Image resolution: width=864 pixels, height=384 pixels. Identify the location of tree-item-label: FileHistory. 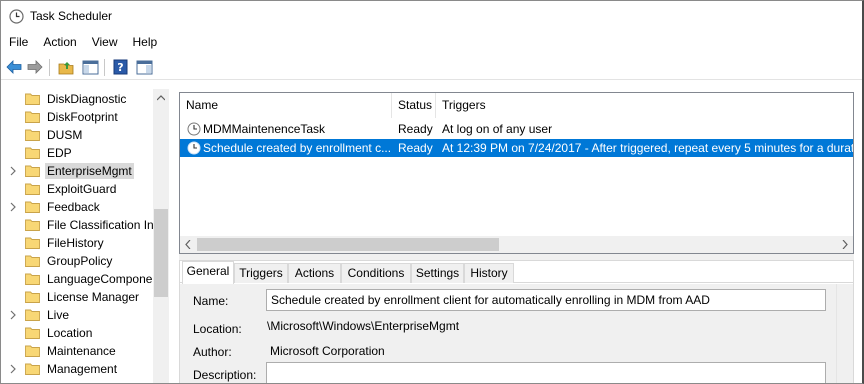
(75, 243).